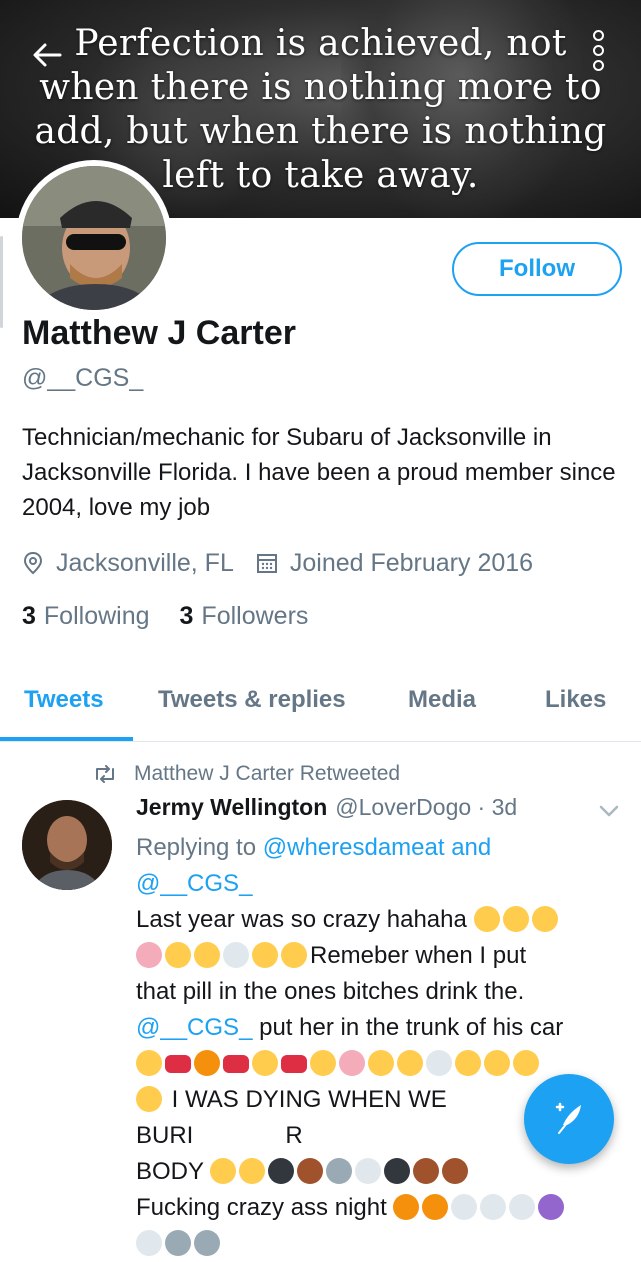 This screenshot has width=641, height=1262. What do you see at coordinates (29, 616) in the screenshot?
I see `following-count: 3` at bounding box center [29, 616].